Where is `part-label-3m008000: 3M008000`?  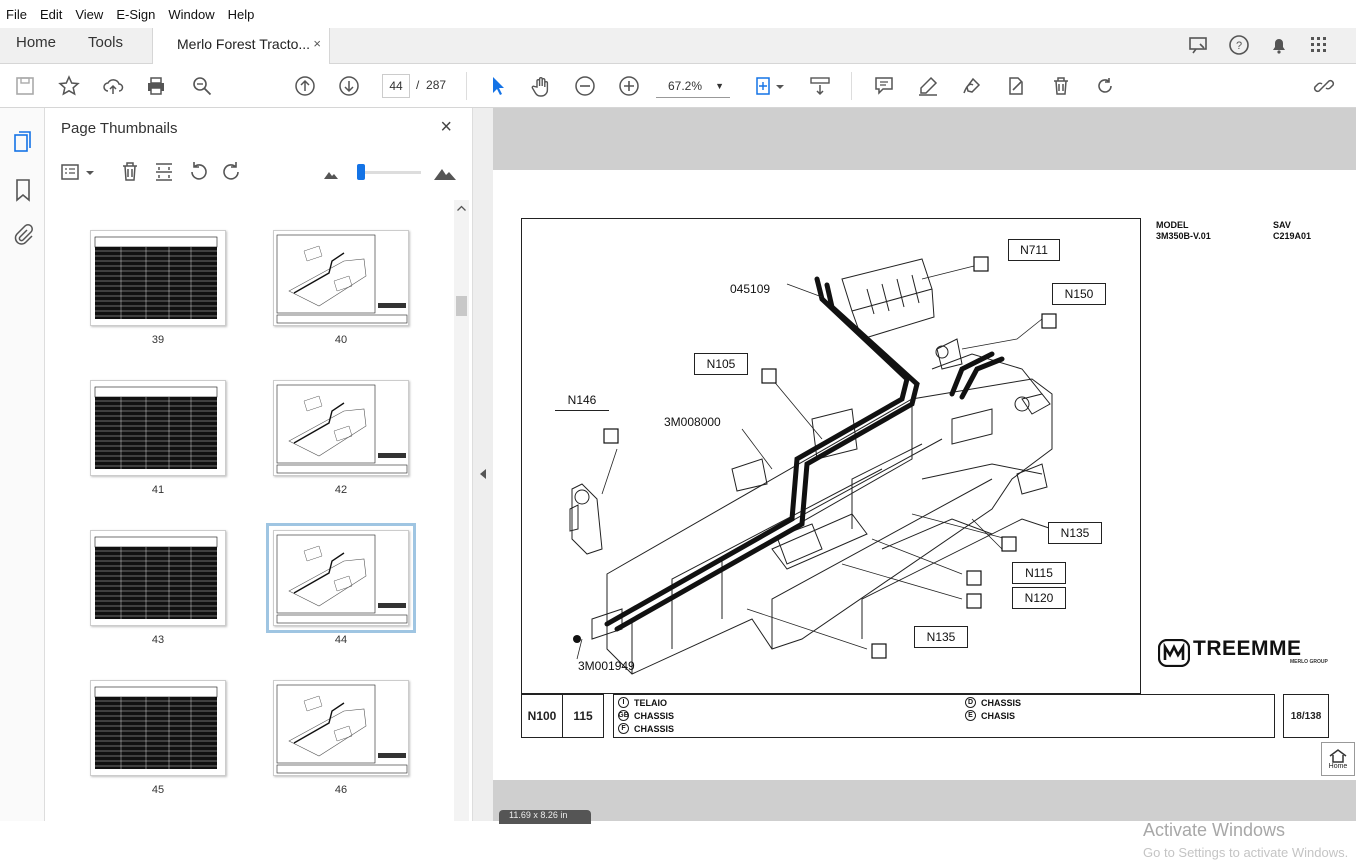
part-label-3m008000: 3M008000 is located at coordinates (692, 422).